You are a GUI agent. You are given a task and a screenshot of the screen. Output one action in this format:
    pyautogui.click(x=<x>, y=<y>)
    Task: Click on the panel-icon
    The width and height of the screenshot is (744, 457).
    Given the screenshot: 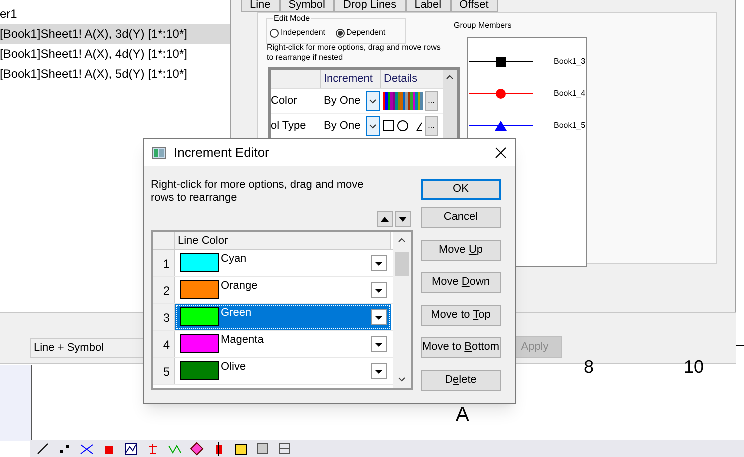 What is the action you would take?
    pyautogui.click(x=241, y=449)
    